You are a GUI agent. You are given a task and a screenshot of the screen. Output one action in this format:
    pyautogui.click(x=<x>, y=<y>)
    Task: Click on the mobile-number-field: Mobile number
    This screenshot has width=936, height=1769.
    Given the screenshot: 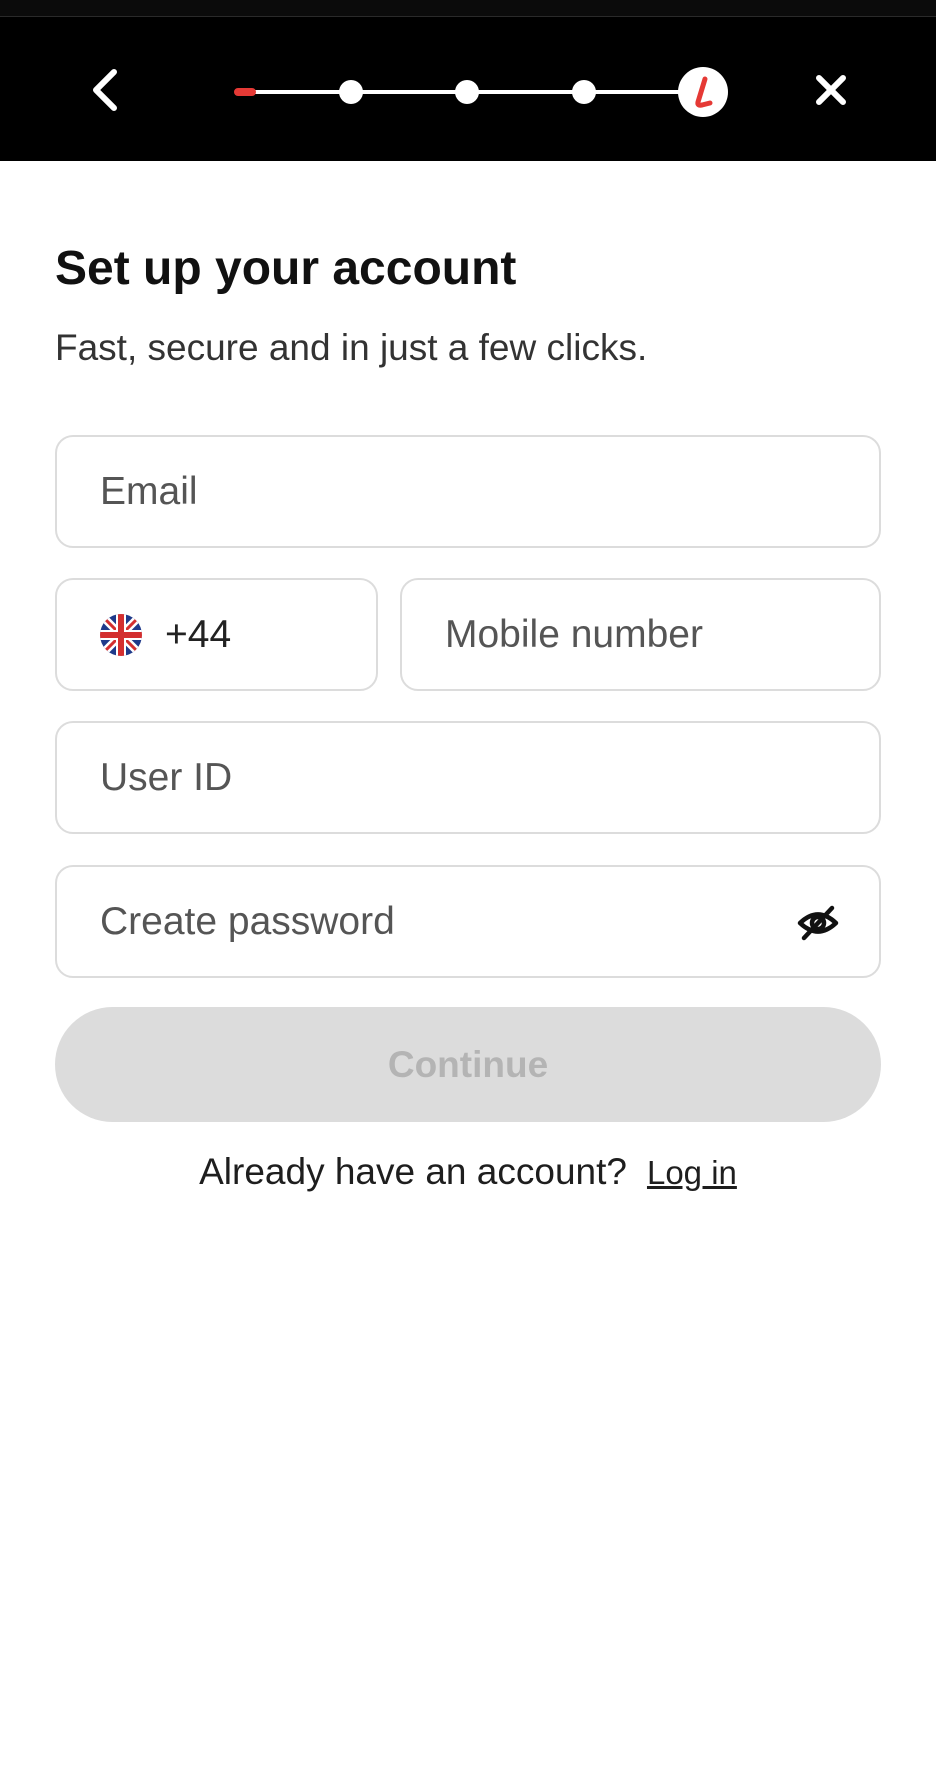 What is the action you would take?
    pyautogui.click(x=640, y=634)
    